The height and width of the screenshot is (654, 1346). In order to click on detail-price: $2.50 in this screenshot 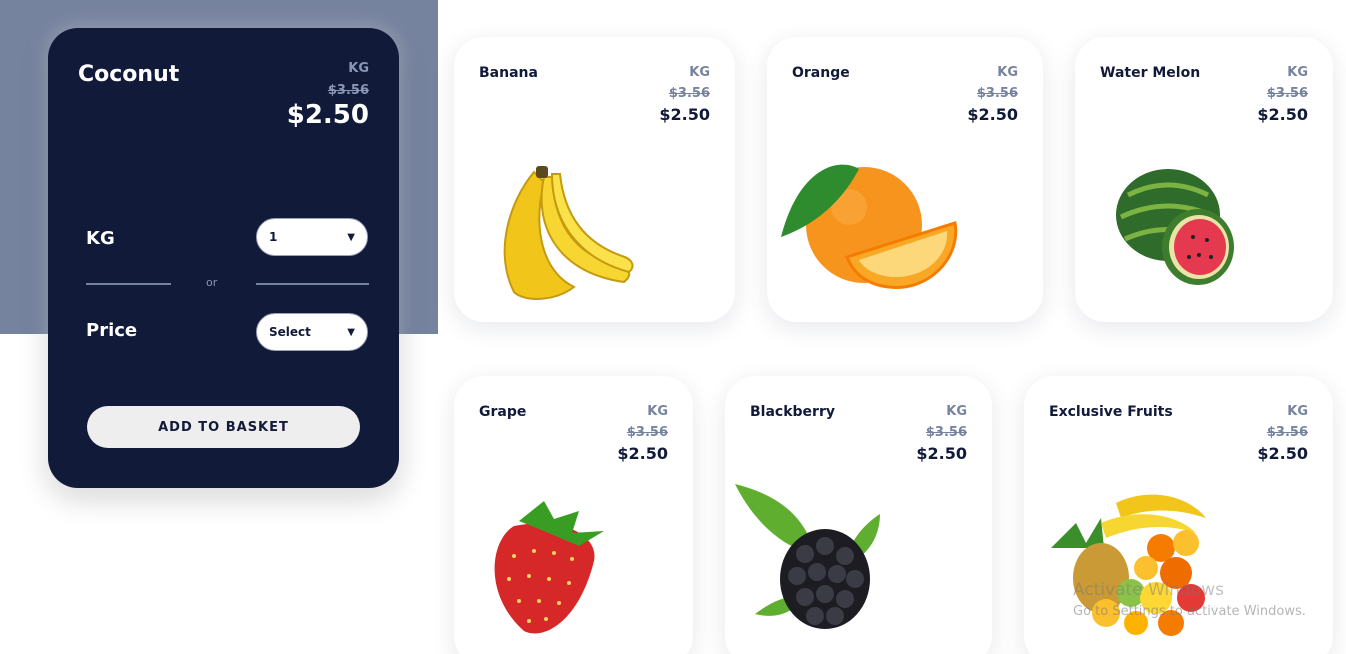, I will do `click(327, 115)`.